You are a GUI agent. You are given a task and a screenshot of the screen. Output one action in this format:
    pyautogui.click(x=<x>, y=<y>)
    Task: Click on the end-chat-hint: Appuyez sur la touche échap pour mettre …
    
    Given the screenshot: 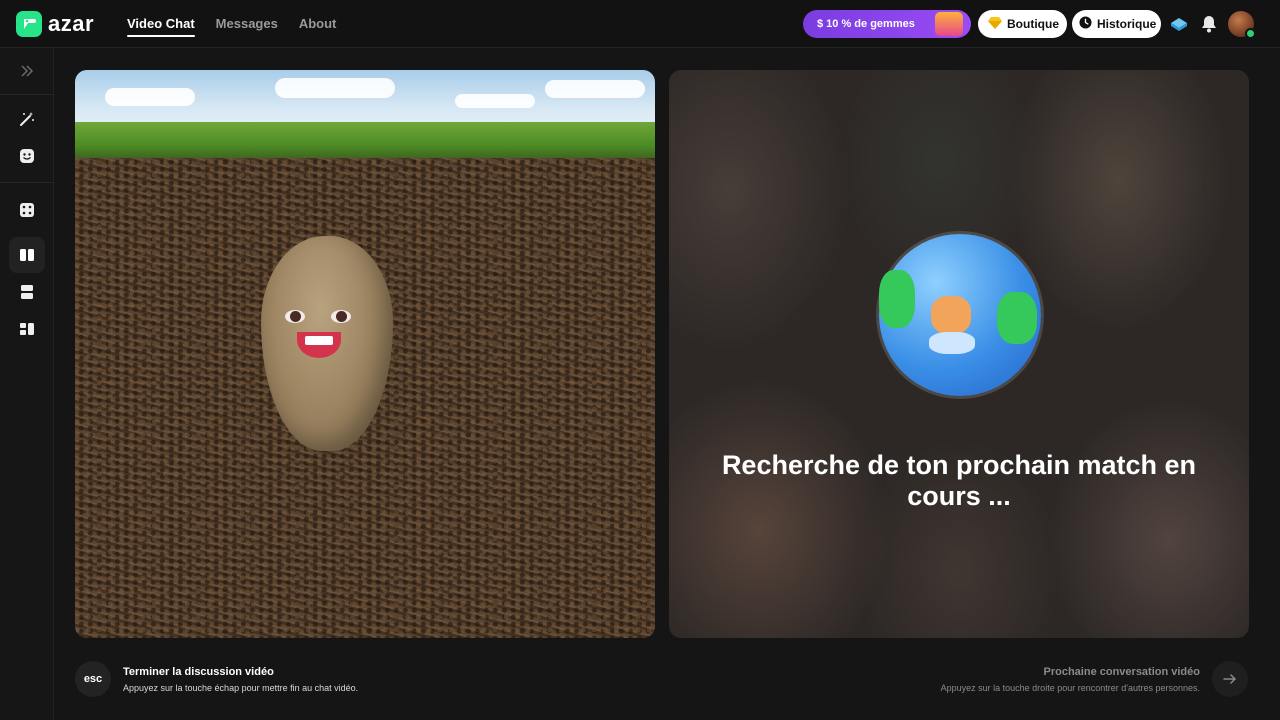 What is the action you would take?
    pyautogui.click(x=241, y=688)
    